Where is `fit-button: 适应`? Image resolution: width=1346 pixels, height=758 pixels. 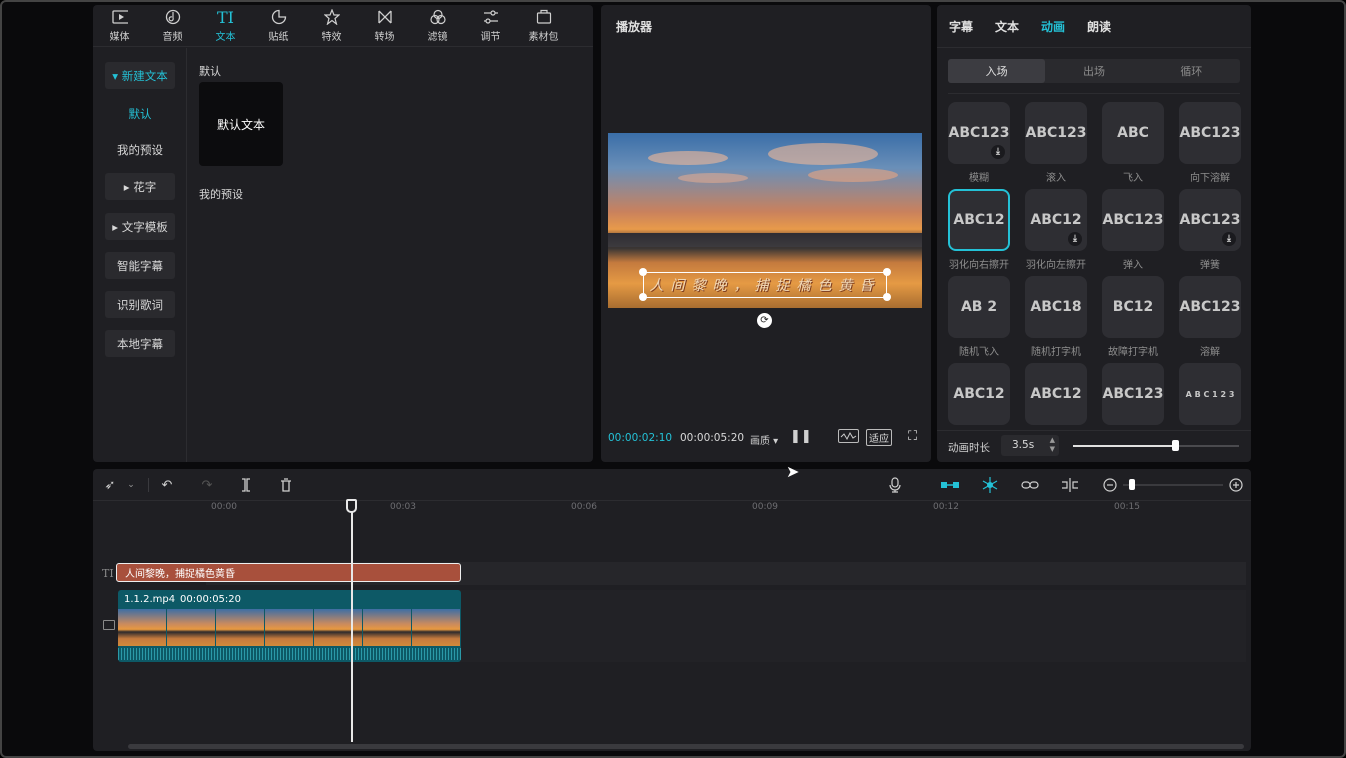 fit-button: 适应 is located at coordinates (879, 437).